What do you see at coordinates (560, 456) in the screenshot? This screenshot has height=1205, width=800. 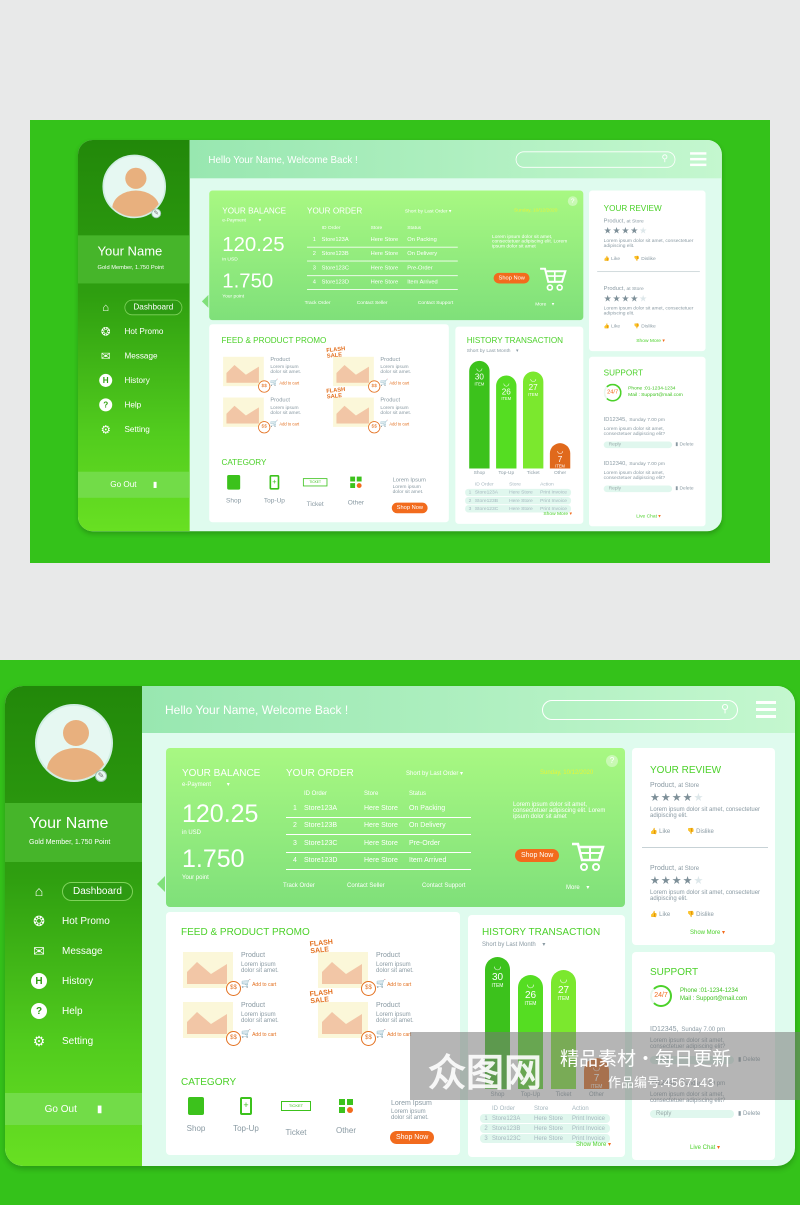 I see `bar-other: ◡7ITEM` at bounding box center [560, 456].